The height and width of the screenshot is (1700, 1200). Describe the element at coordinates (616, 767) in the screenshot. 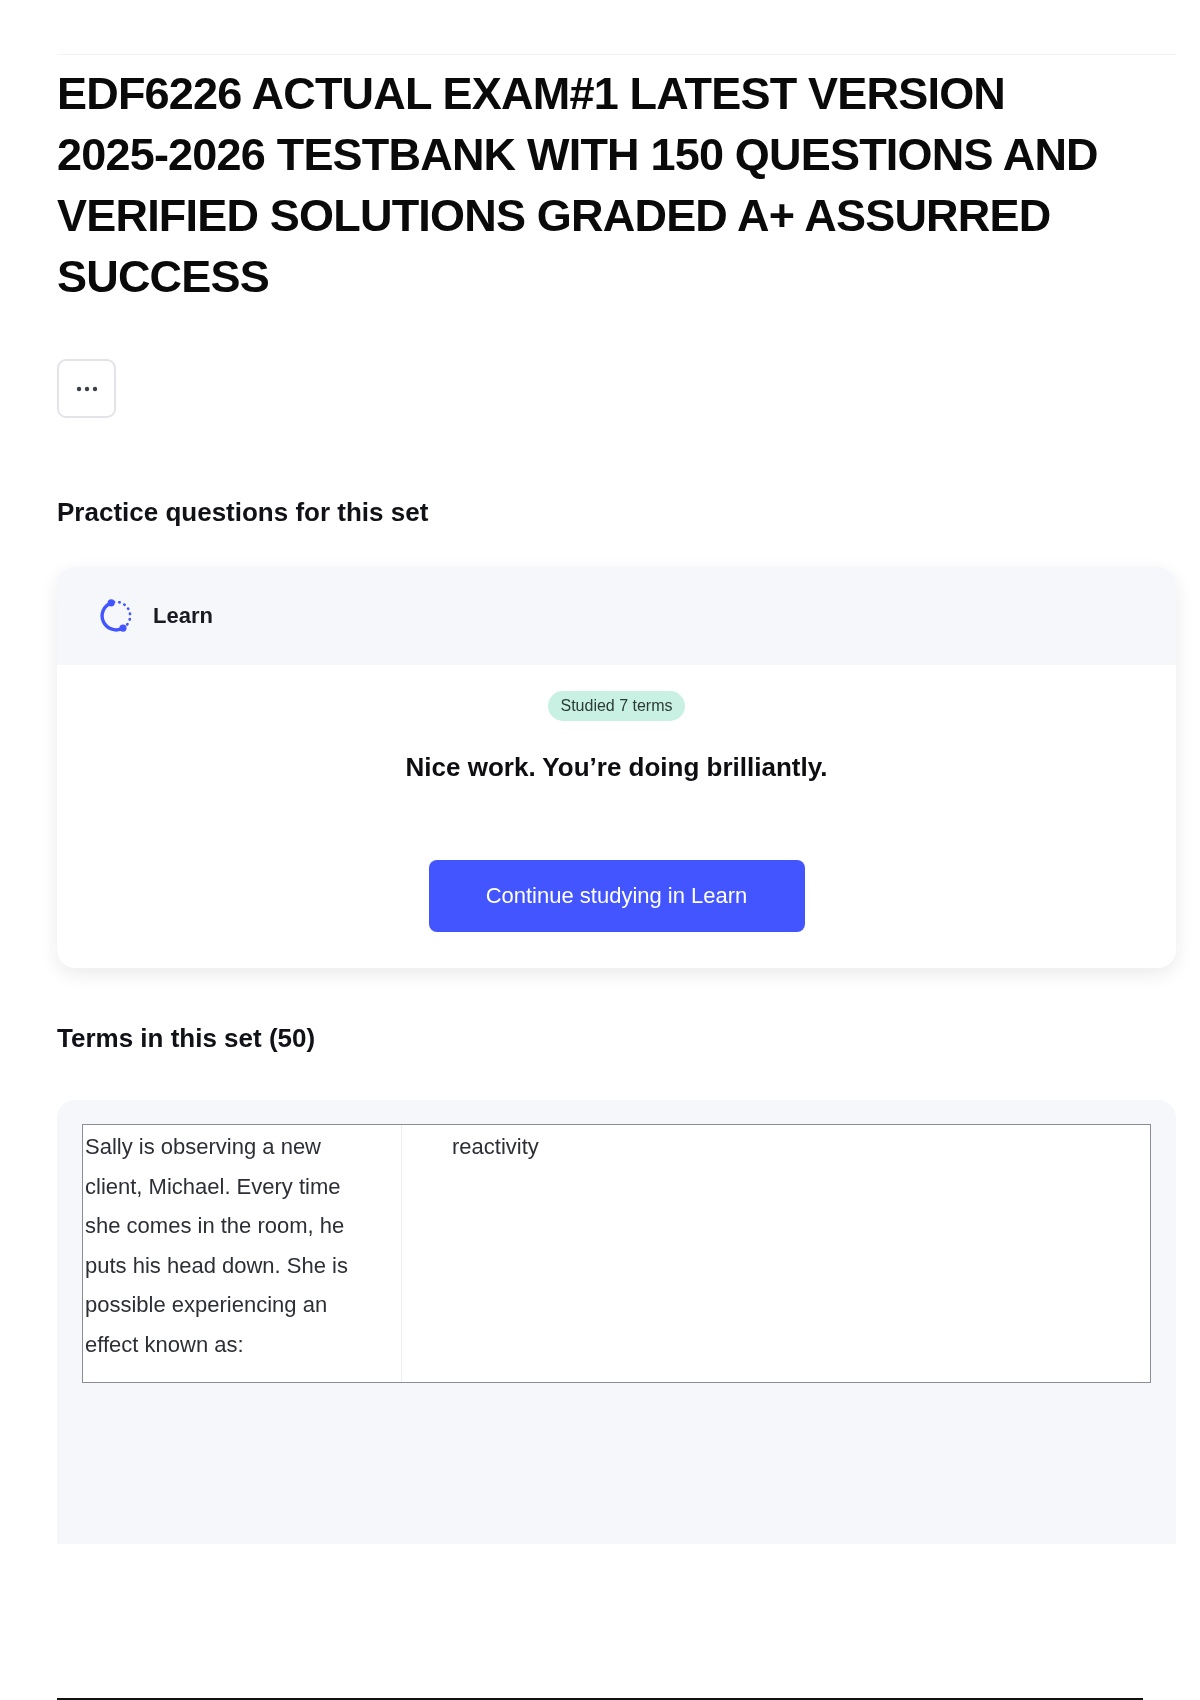

I see `status-message: Nice work. You’re doing brilliantly.` at that location.